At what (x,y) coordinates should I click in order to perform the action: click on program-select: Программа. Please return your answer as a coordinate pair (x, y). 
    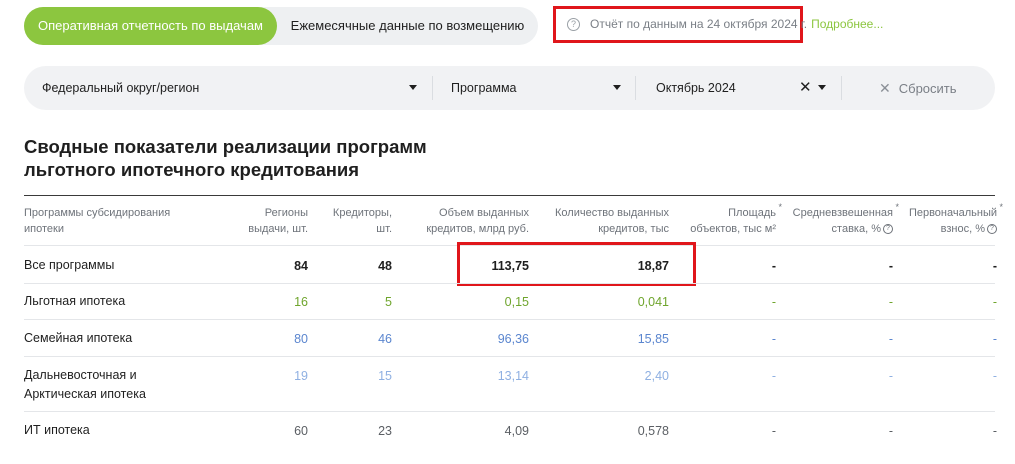
    Looking at the image, I should click on (484, 88).